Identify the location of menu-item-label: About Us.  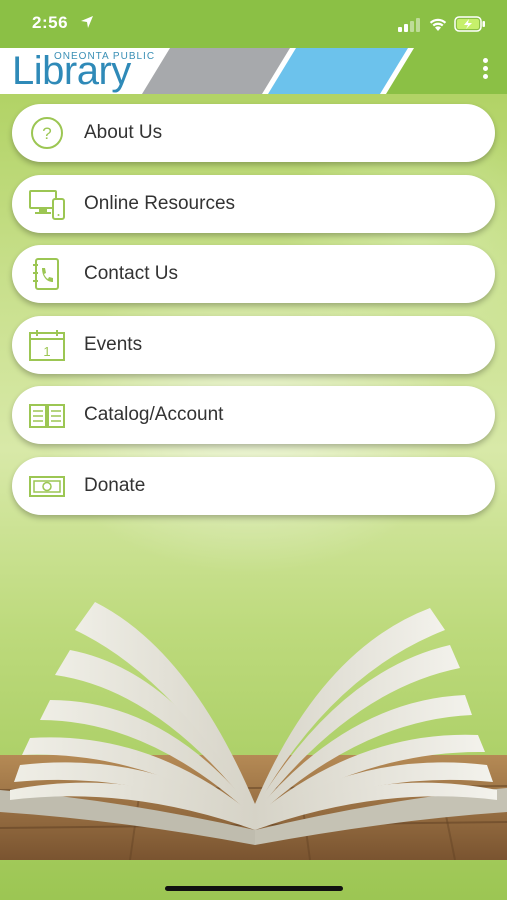
(123, 132).